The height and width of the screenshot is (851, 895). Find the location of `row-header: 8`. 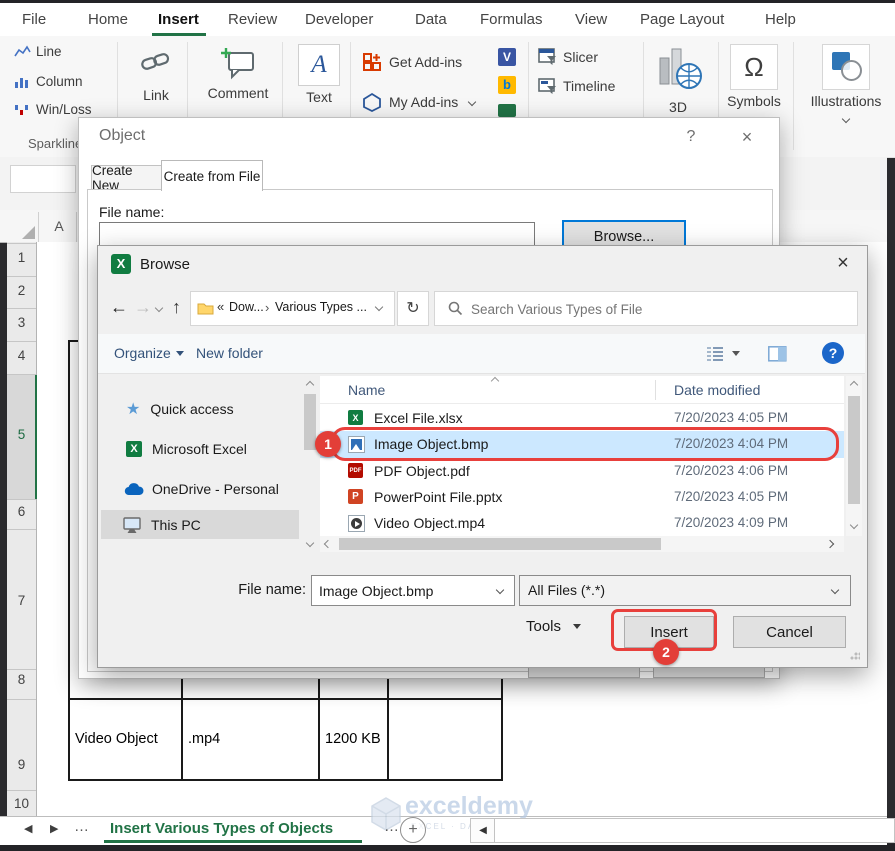

row-header: 8 is located at coordinates (21, 679).